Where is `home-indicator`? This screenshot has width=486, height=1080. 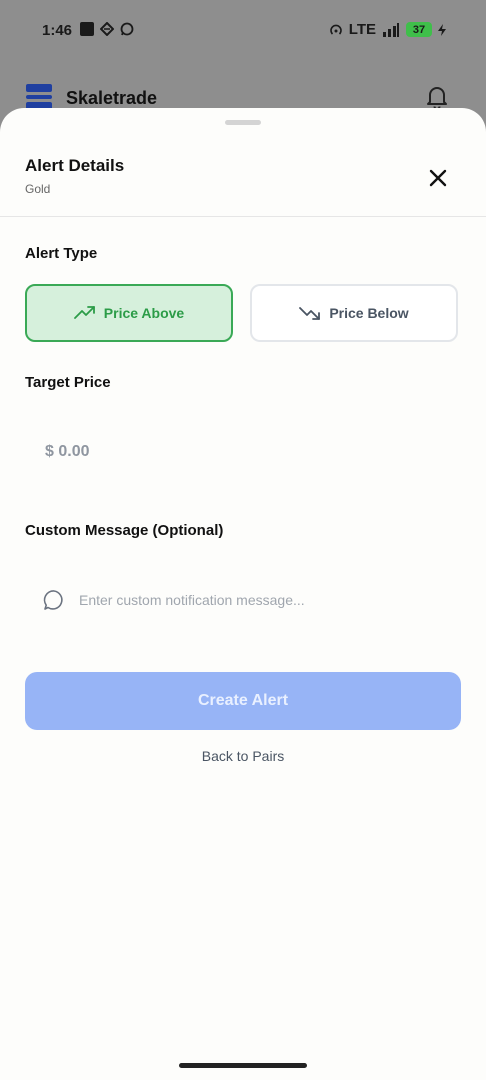 home-indicator is located at coordinates (243, 1065).